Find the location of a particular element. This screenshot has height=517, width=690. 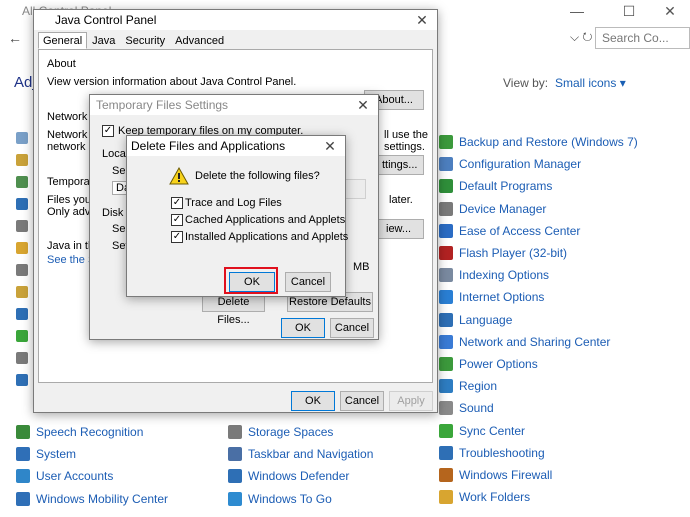

windows-to-go-icon is located at coordinates (235, 498).